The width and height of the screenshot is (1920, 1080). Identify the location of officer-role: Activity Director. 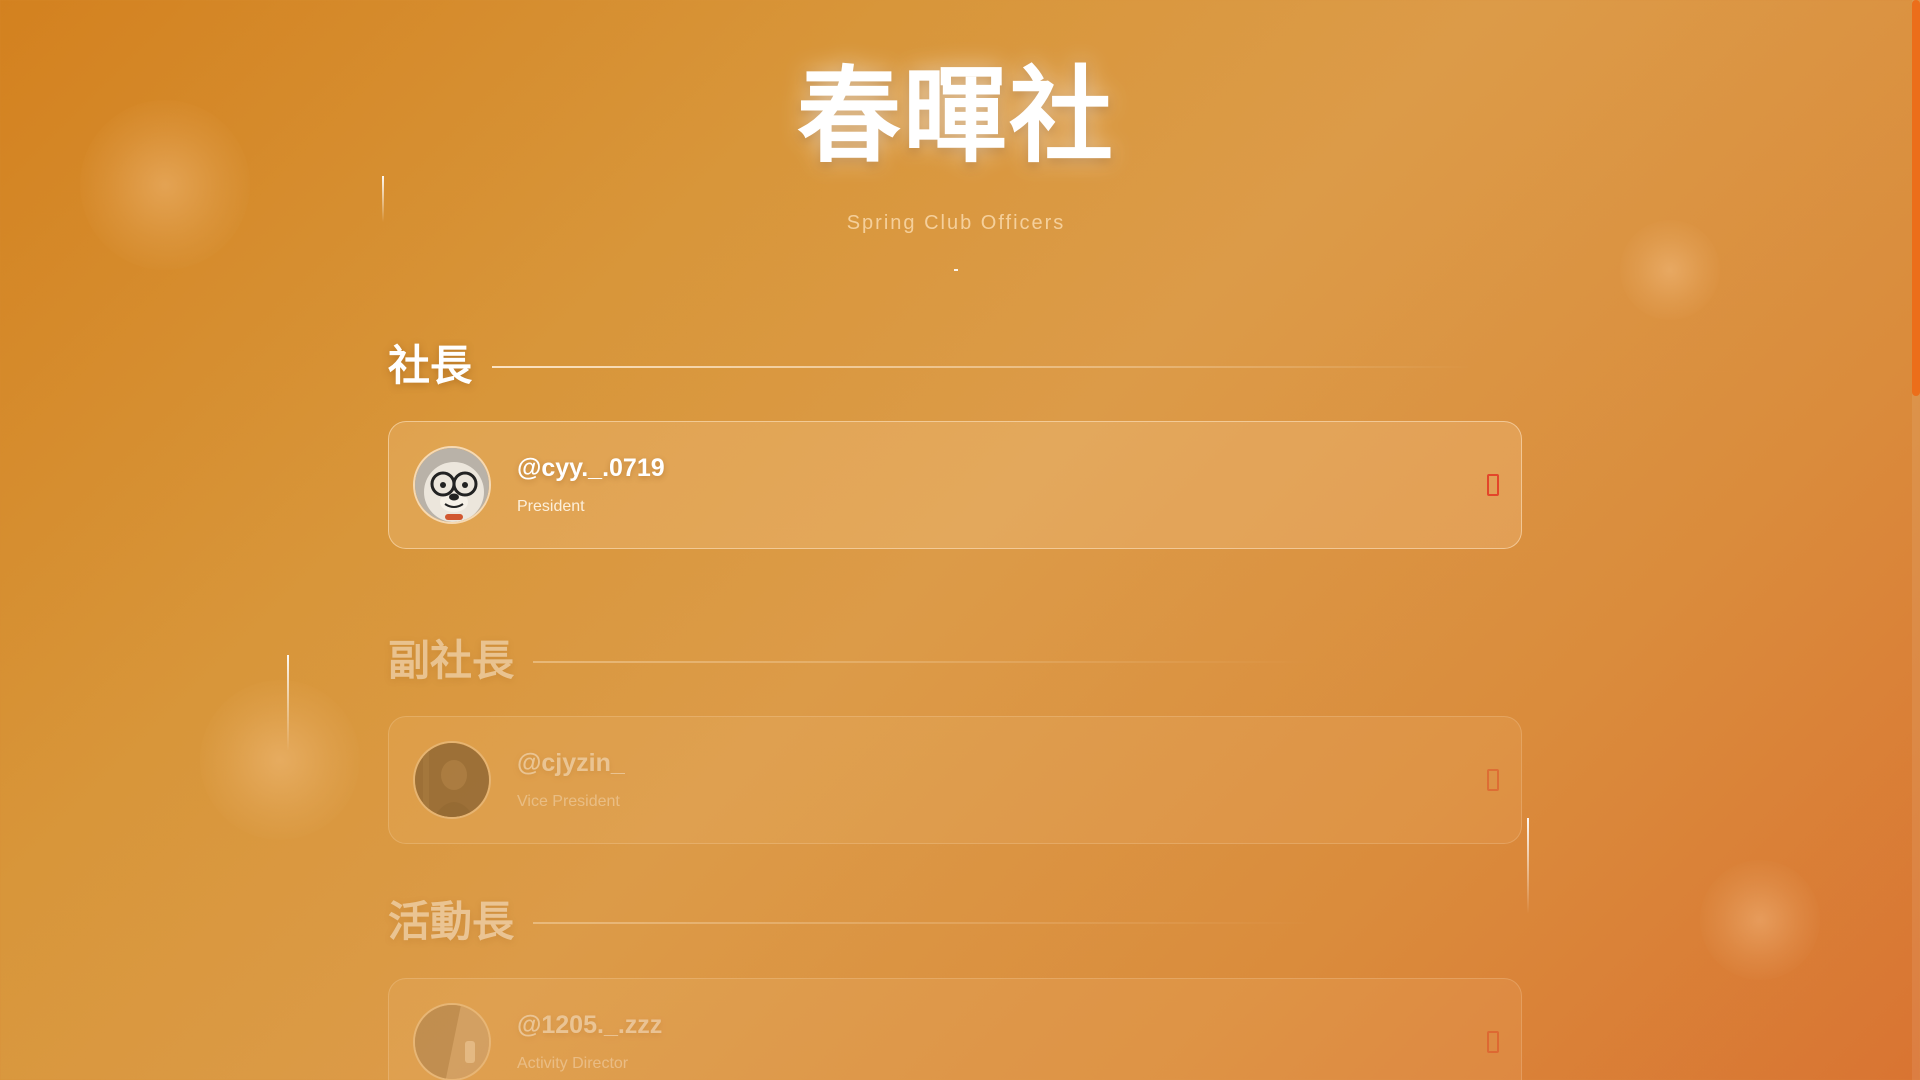
(573, 1063).